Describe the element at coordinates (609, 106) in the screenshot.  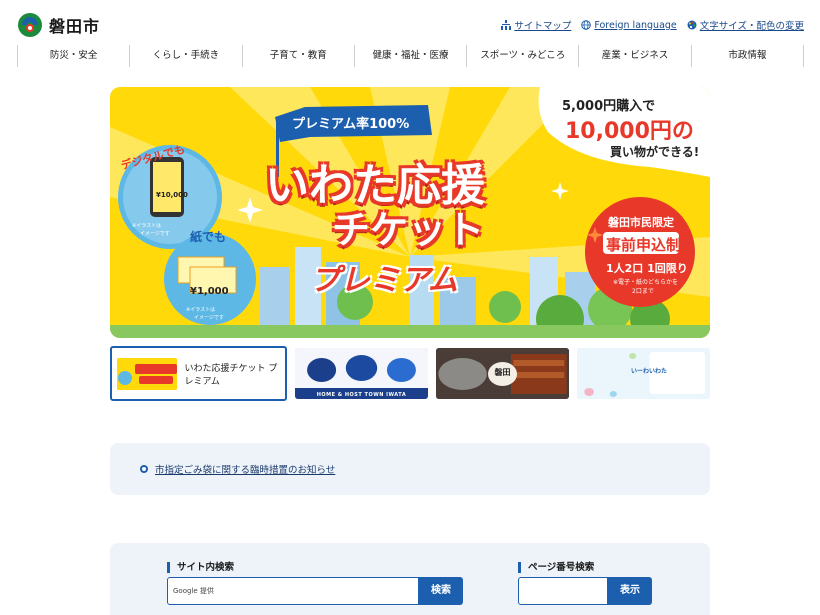
I see `offer-line1: 5,000円購入で` at that location.